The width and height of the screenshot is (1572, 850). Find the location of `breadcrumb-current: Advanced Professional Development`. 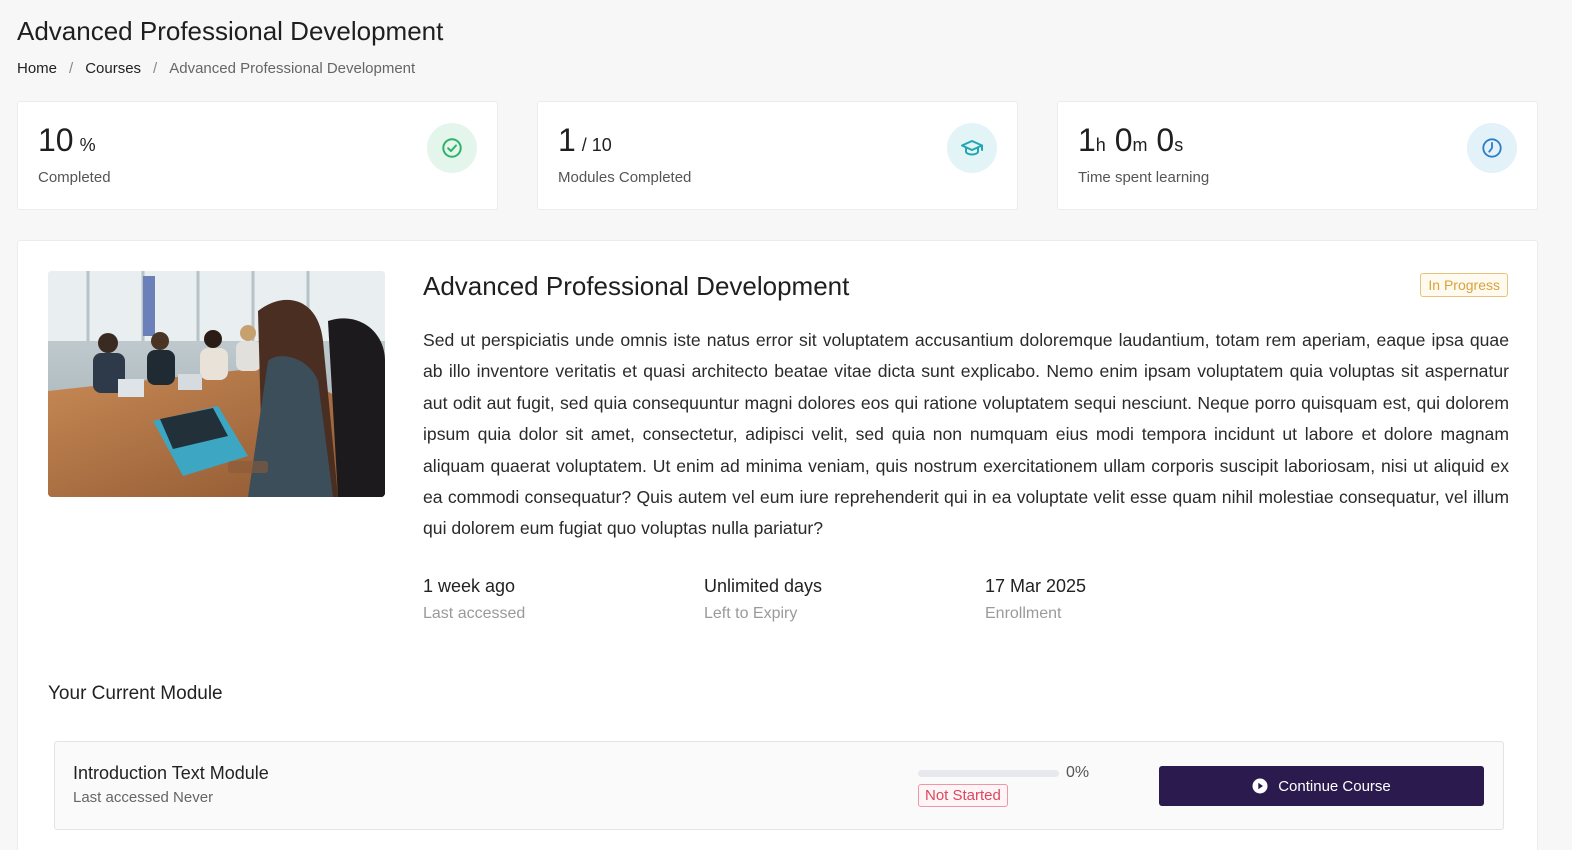

breadcrumb-current: Advanced Professional Development is located at coordinates (292, 68).